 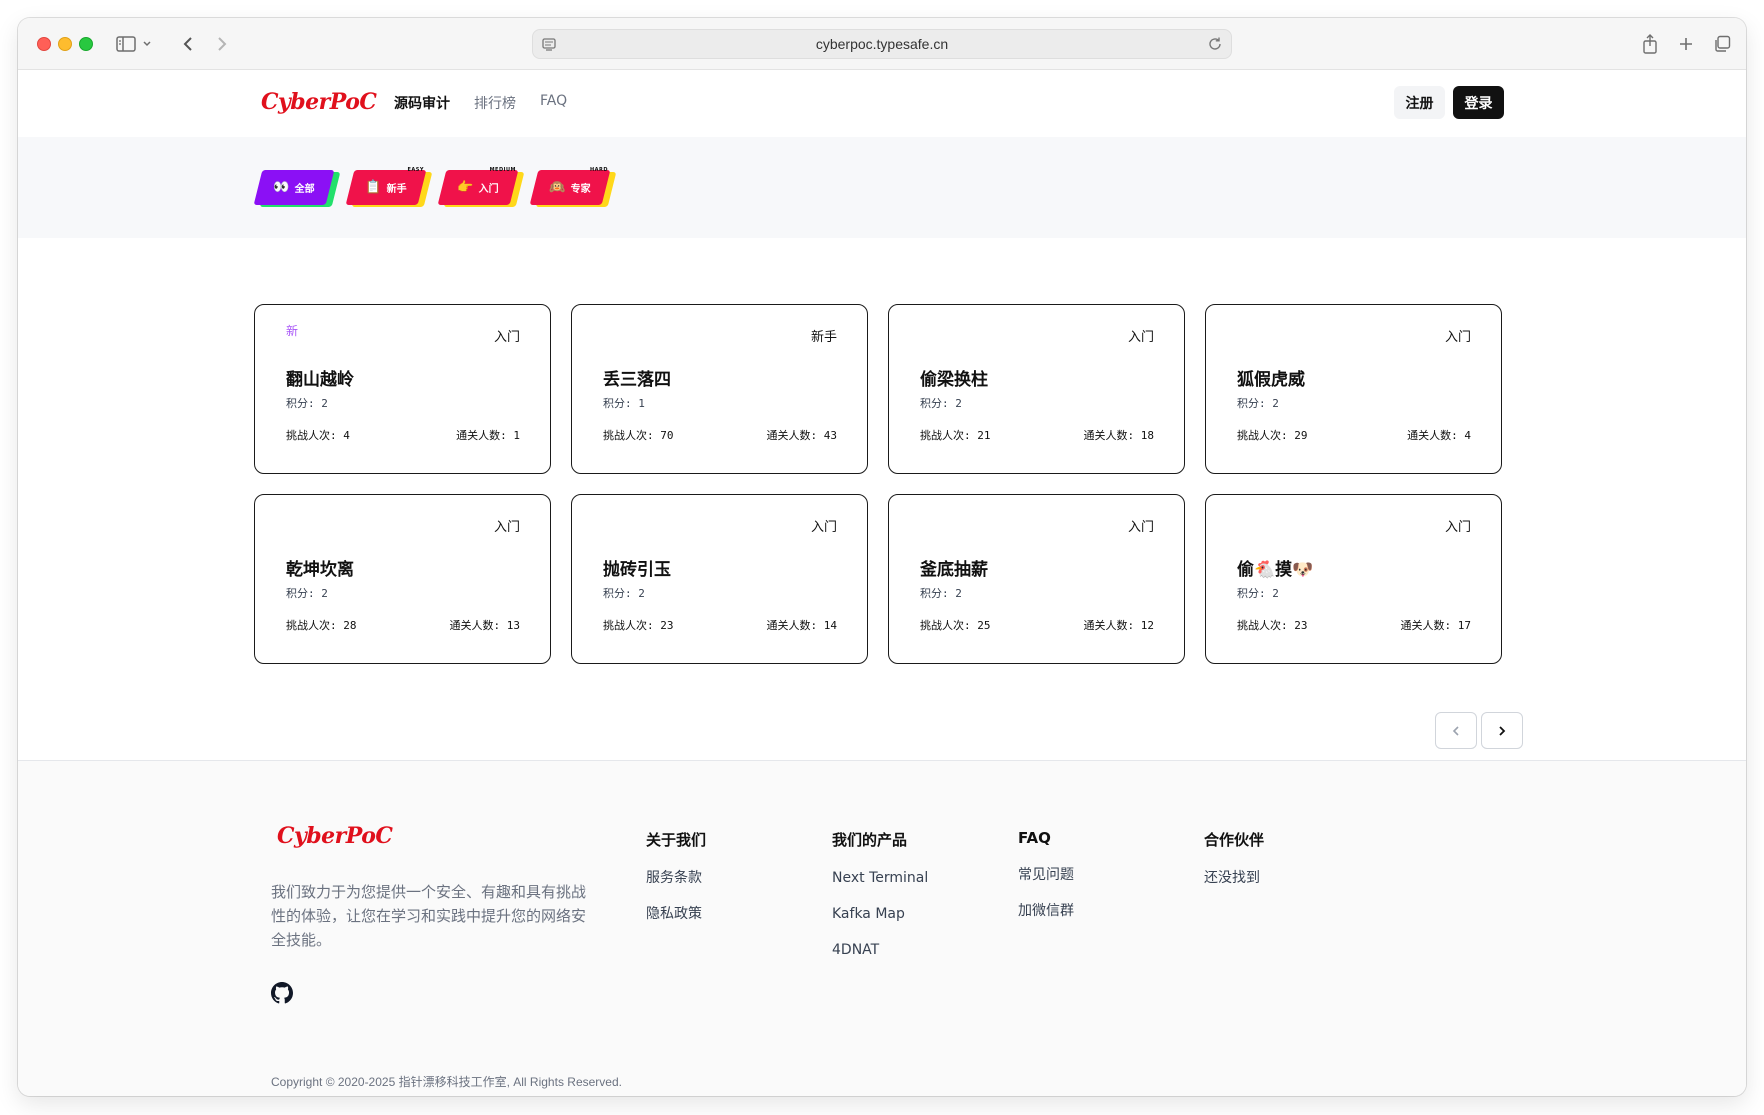 I want to click on nav-link-code-audit: 源码审计, so click(x=422, y=103).